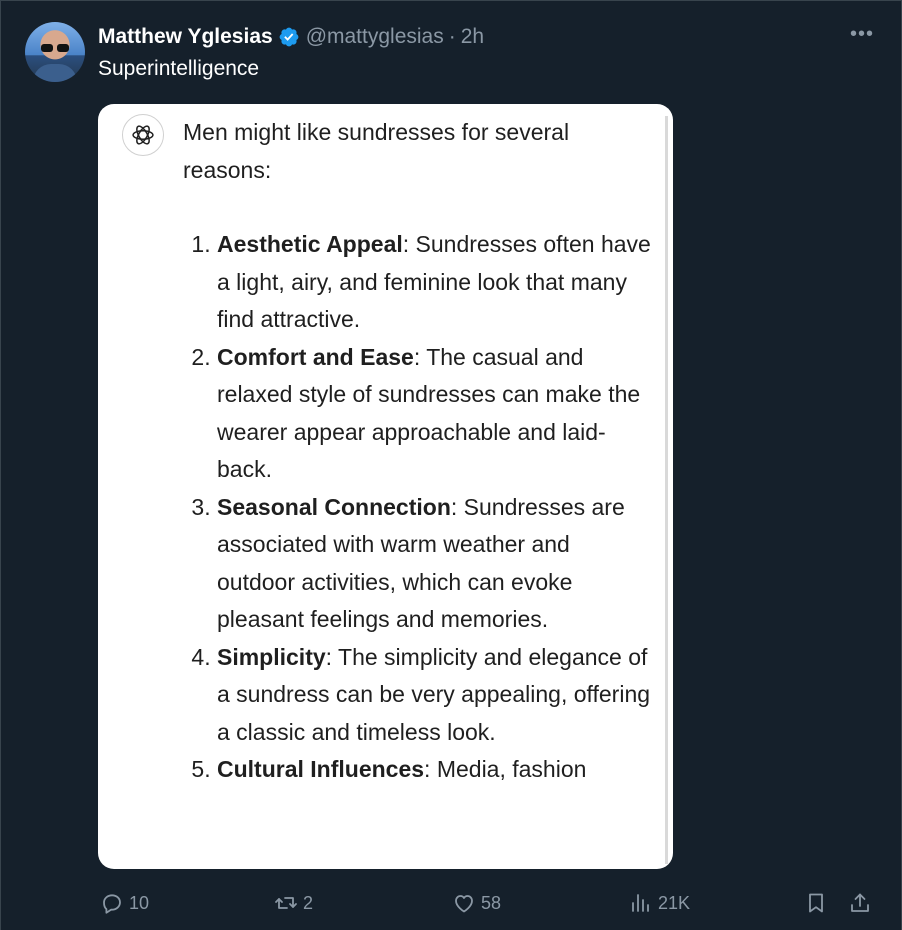 This screenshot has height=930, width=902. What do you see at coordinates (55, 48) in the screenshot?
I see `avatar-glasses` at bounding box center [55, 48].